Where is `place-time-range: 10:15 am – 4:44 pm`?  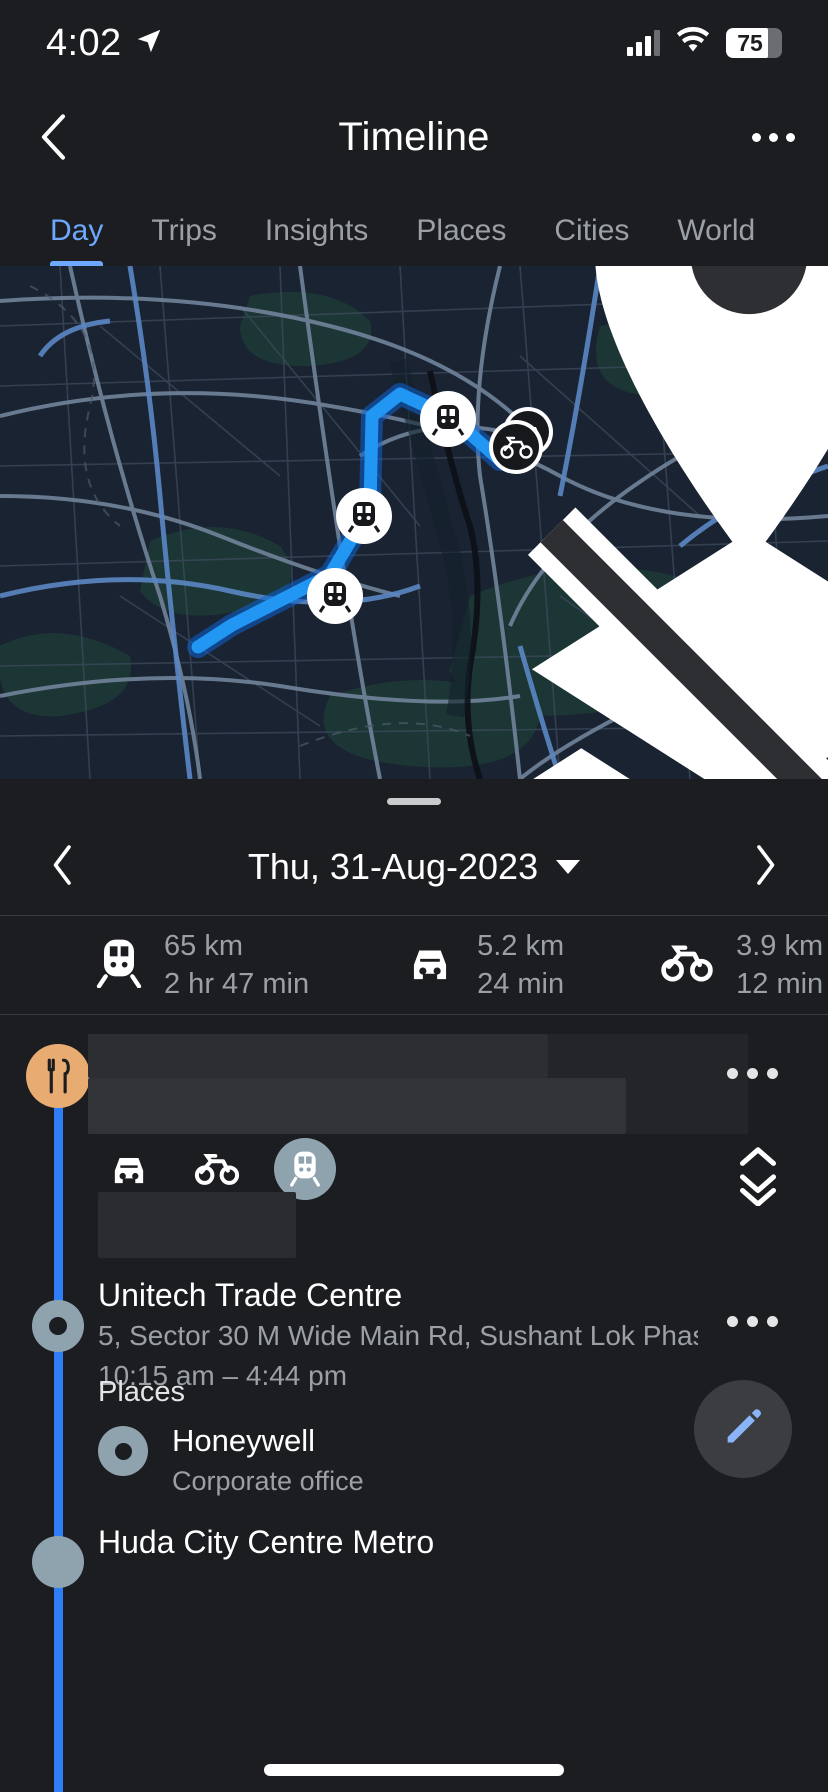 place-time-range: 10:15 am – 4:44 pm is located at coordinates (223, 1375).